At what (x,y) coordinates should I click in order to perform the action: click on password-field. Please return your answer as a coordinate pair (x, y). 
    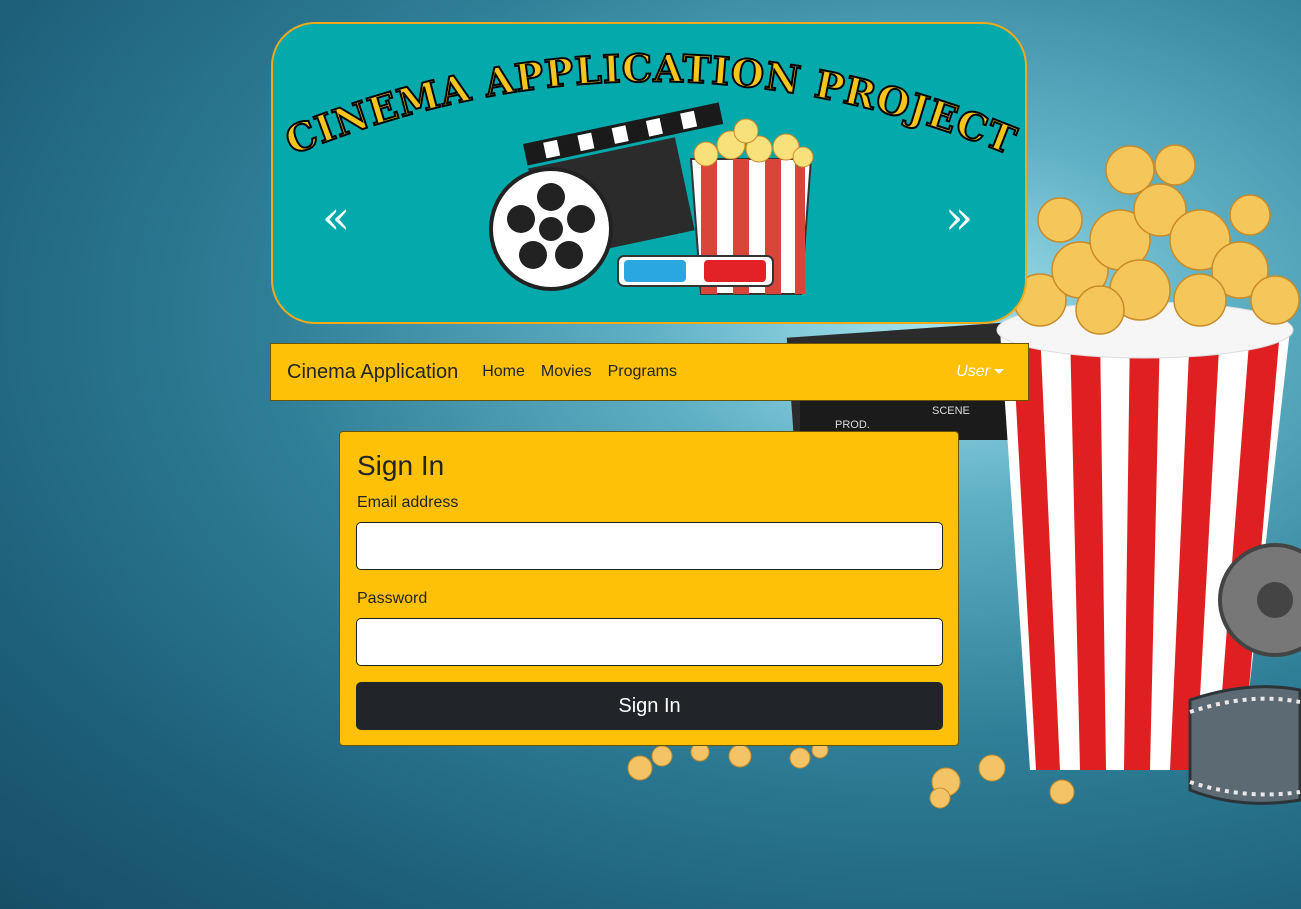
    Looking at the image, I should click on (649, 642).